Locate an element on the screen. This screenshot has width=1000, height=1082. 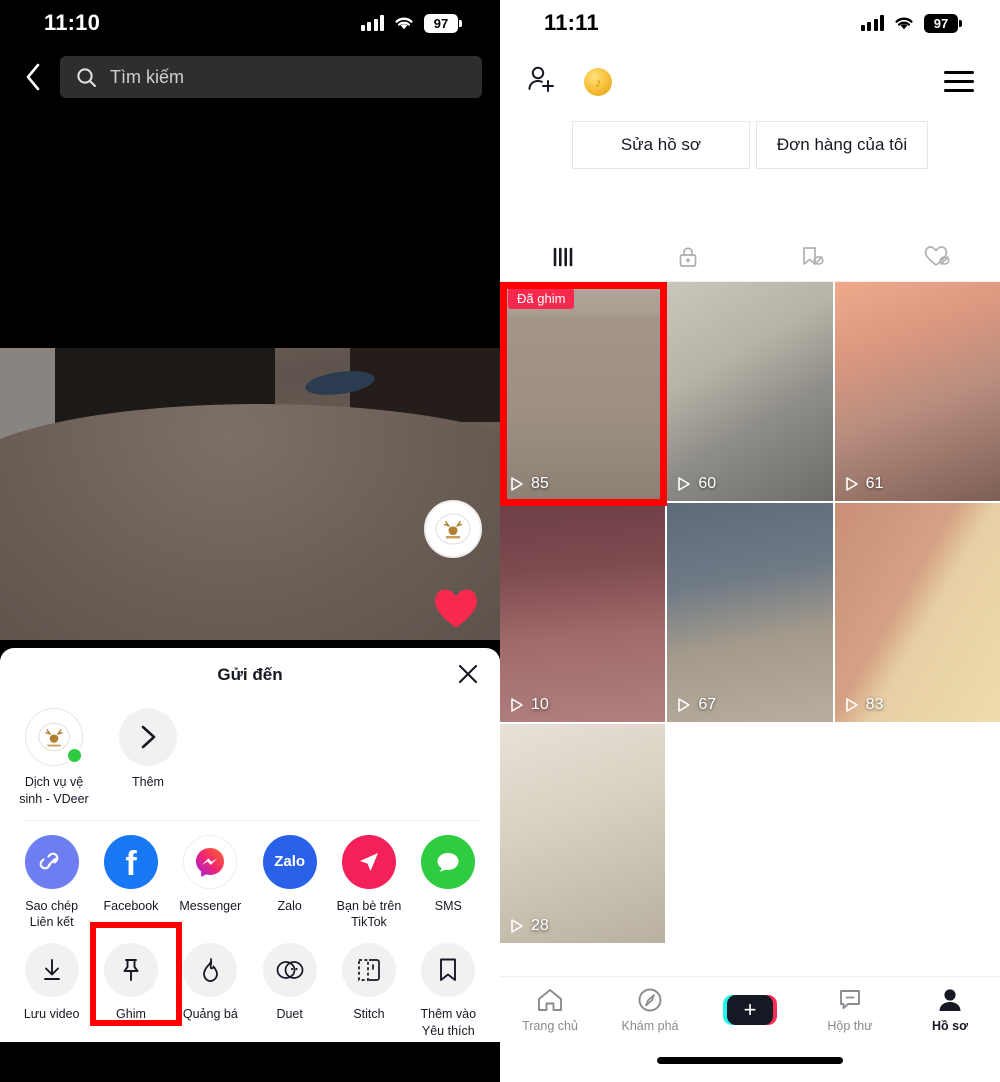
search-icon is located at coordinates (86, 77).